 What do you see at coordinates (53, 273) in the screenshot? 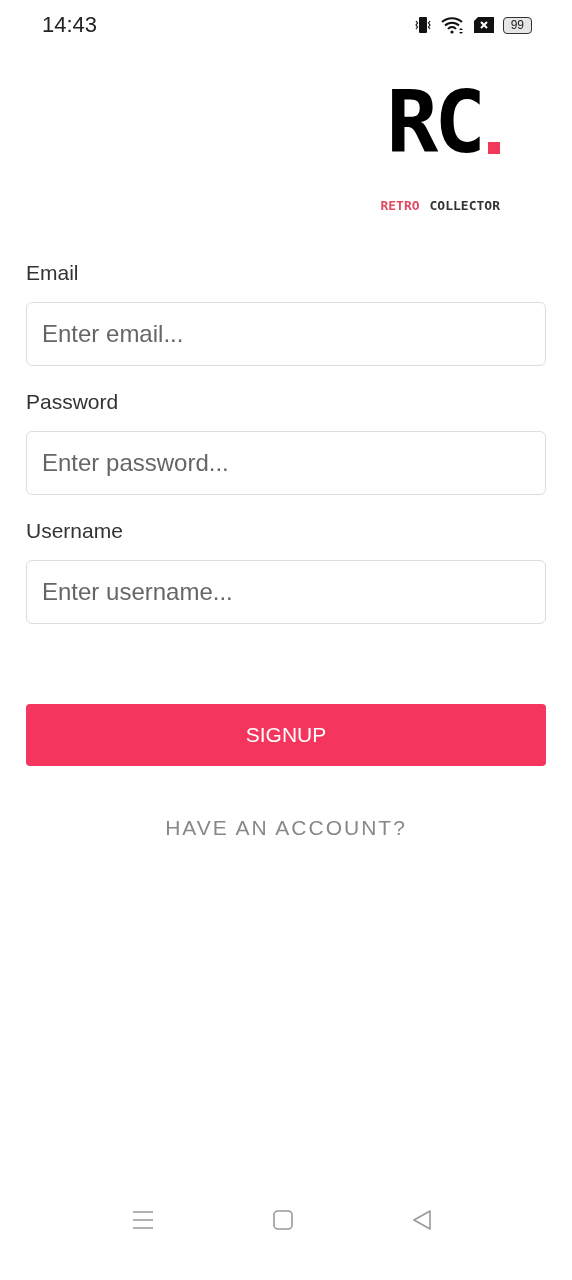
I see `field-label: Email` at bounding box center [53, 273].